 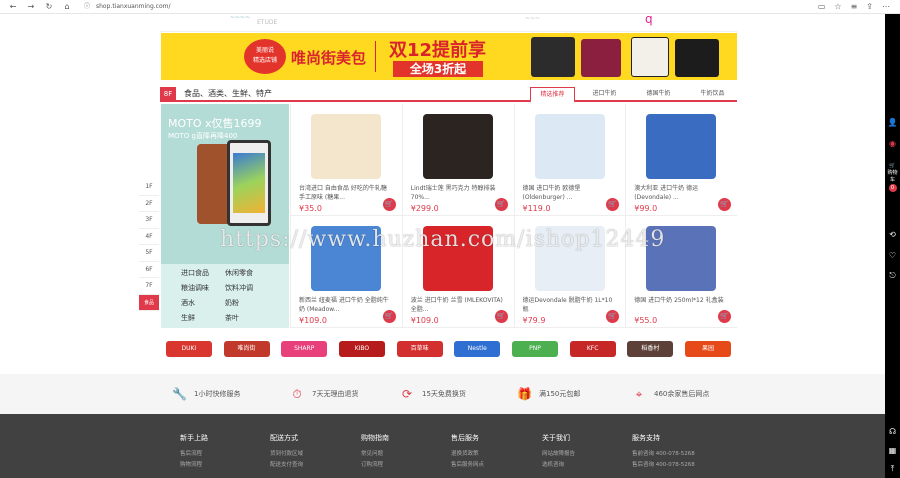 I want to click on back-to-top-icon: ⤒, so click(x=892, y=469).